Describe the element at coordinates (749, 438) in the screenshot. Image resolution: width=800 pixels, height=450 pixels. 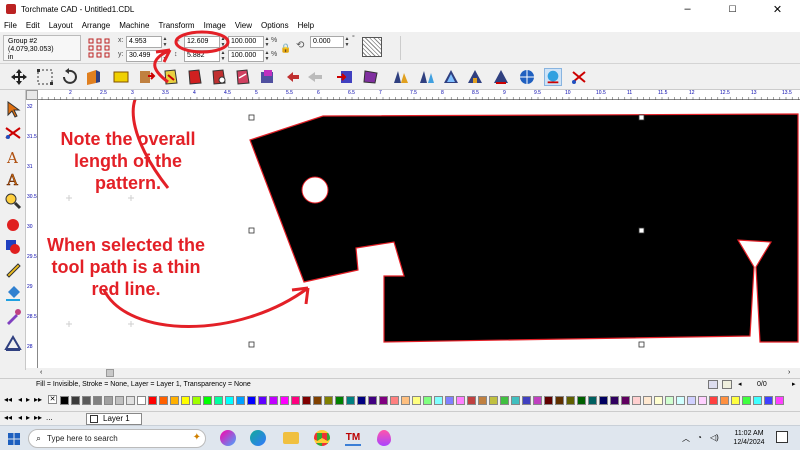
I see `clock: 11:02 AM 12/4/2024` at that location.